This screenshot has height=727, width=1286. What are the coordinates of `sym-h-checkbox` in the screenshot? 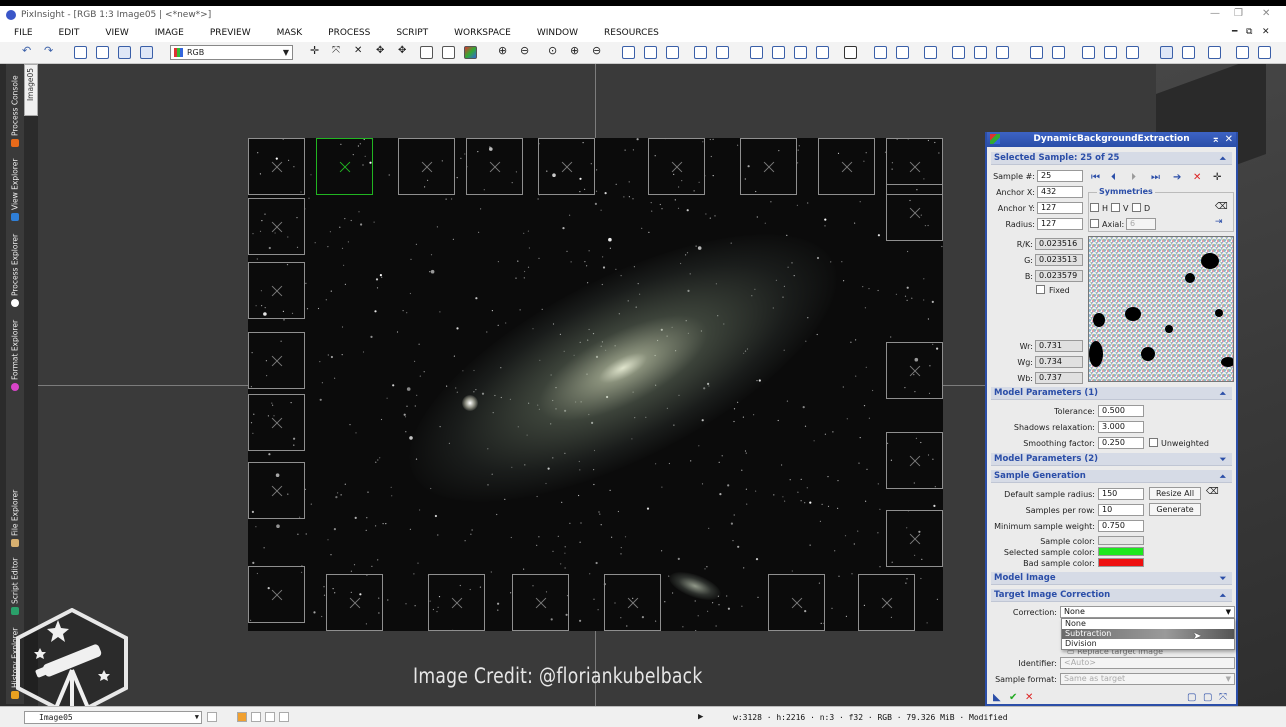 It's located at (1094, 207).